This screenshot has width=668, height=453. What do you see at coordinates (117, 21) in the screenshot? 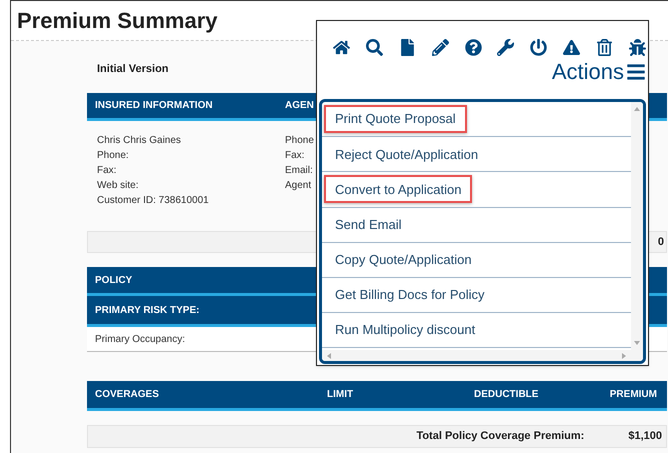
I see `page-title: Premium Summary` at bounding box center [117, 21].